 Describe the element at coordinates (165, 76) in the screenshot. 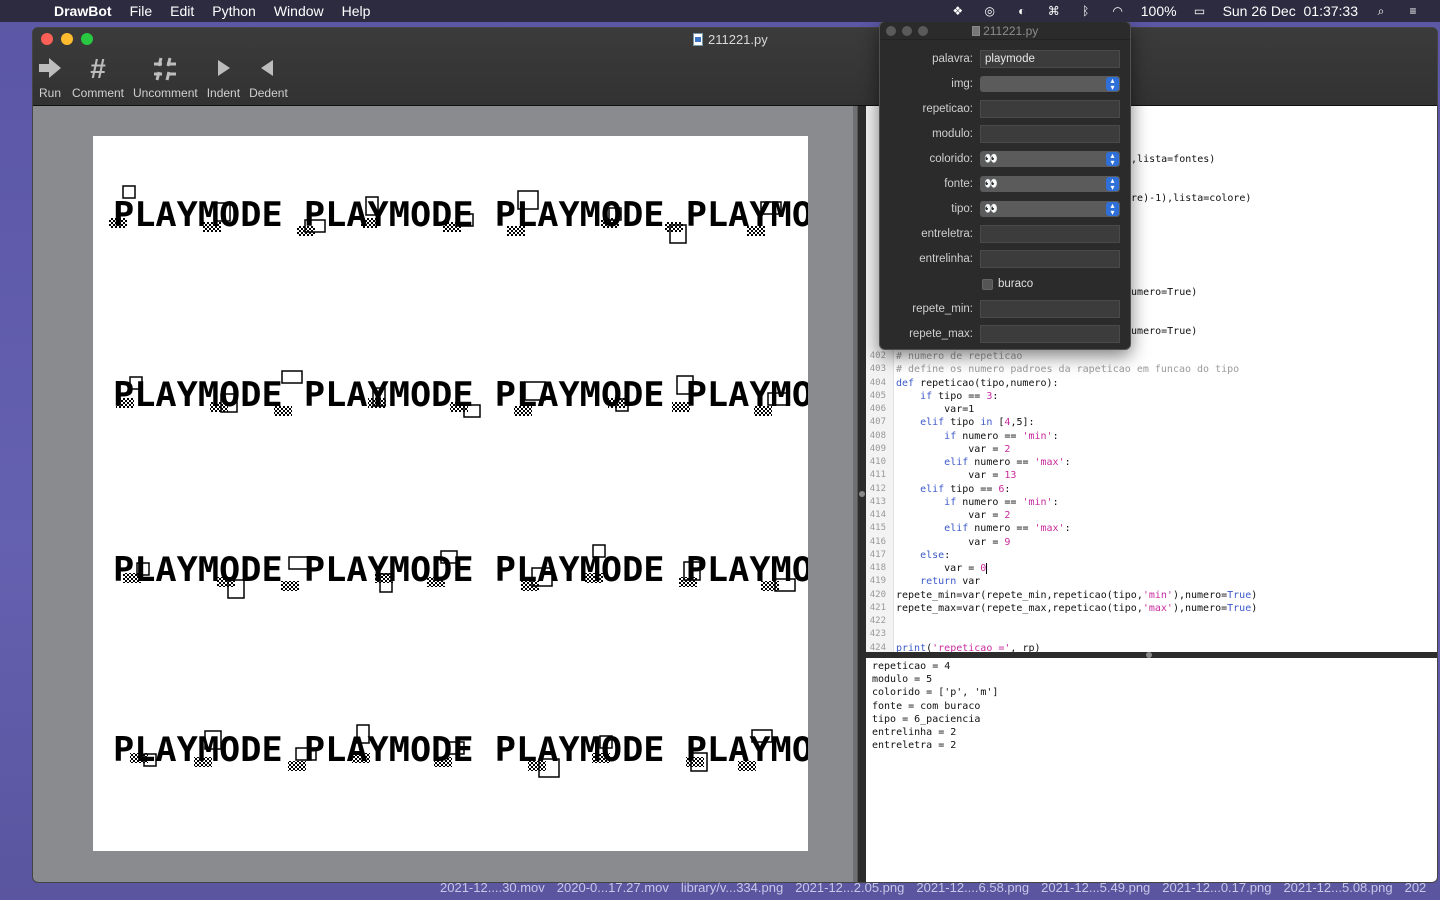

I see `uncomment-button: Uncomment` at that location.